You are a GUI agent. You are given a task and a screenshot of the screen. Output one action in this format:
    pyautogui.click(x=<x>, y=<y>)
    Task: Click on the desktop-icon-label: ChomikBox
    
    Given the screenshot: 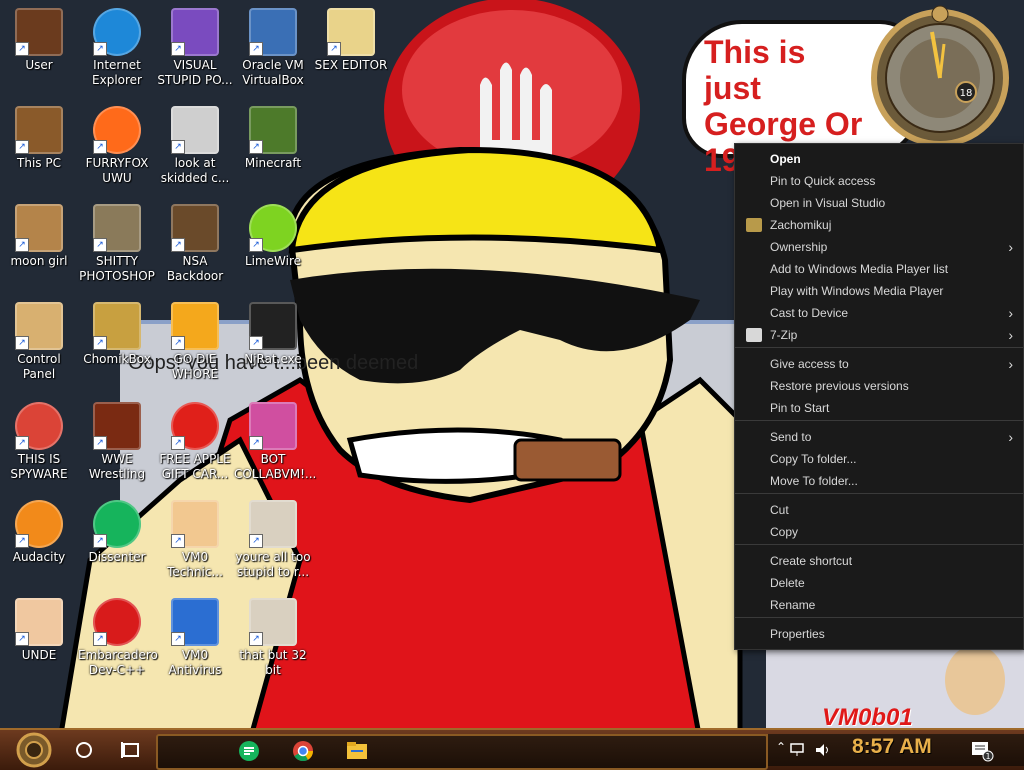 What is the action you would take?
    pyautogui.click(x=117, y=359)
    